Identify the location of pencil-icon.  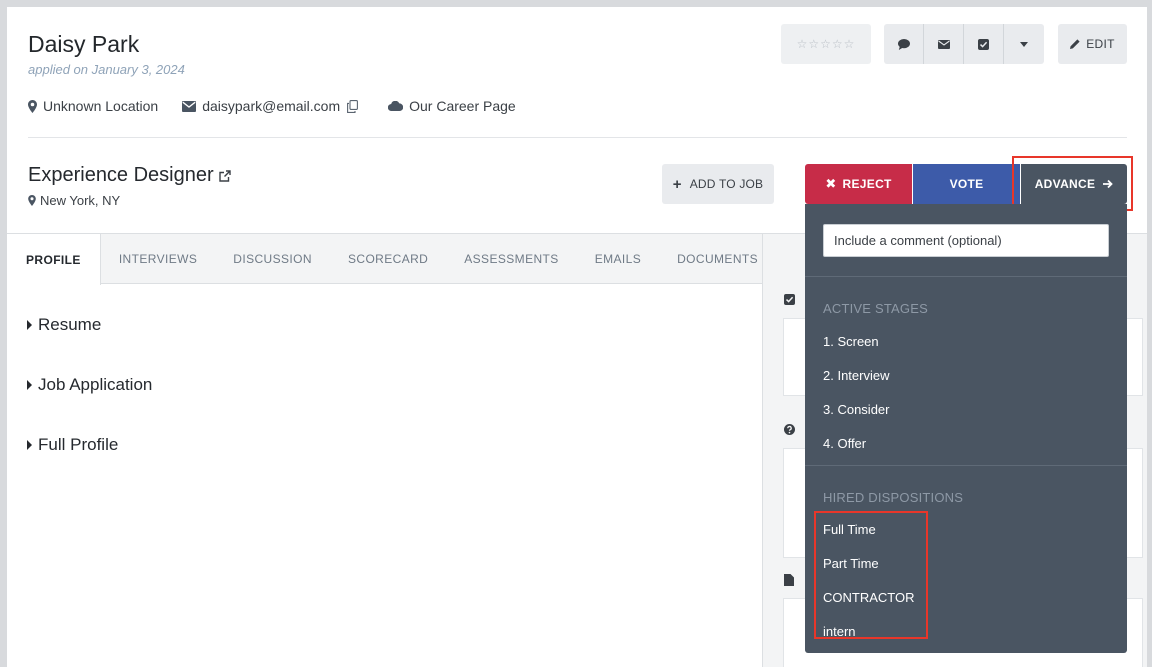
(1075, 44).